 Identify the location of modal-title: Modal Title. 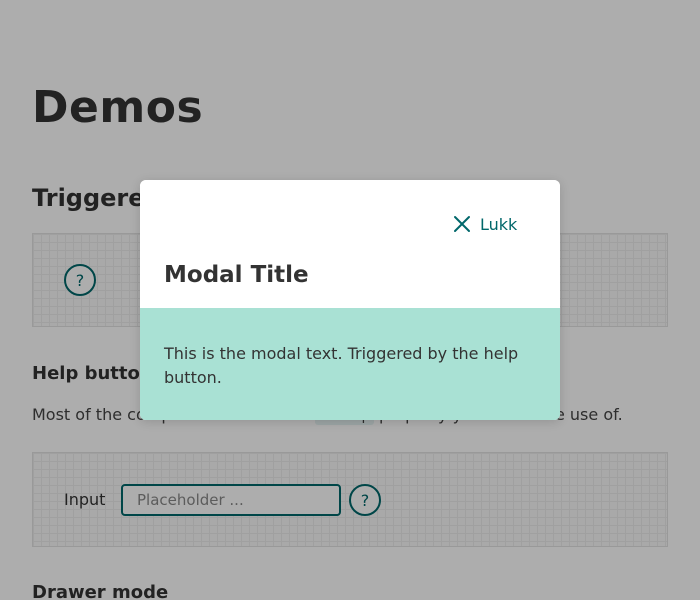
(236, 275).